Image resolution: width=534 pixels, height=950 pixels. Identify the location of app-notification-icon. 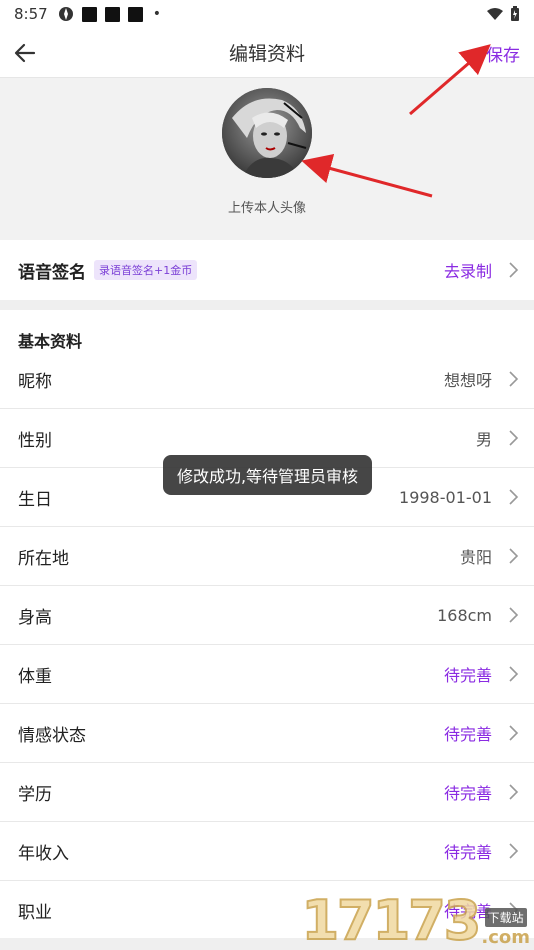
(65, 14).